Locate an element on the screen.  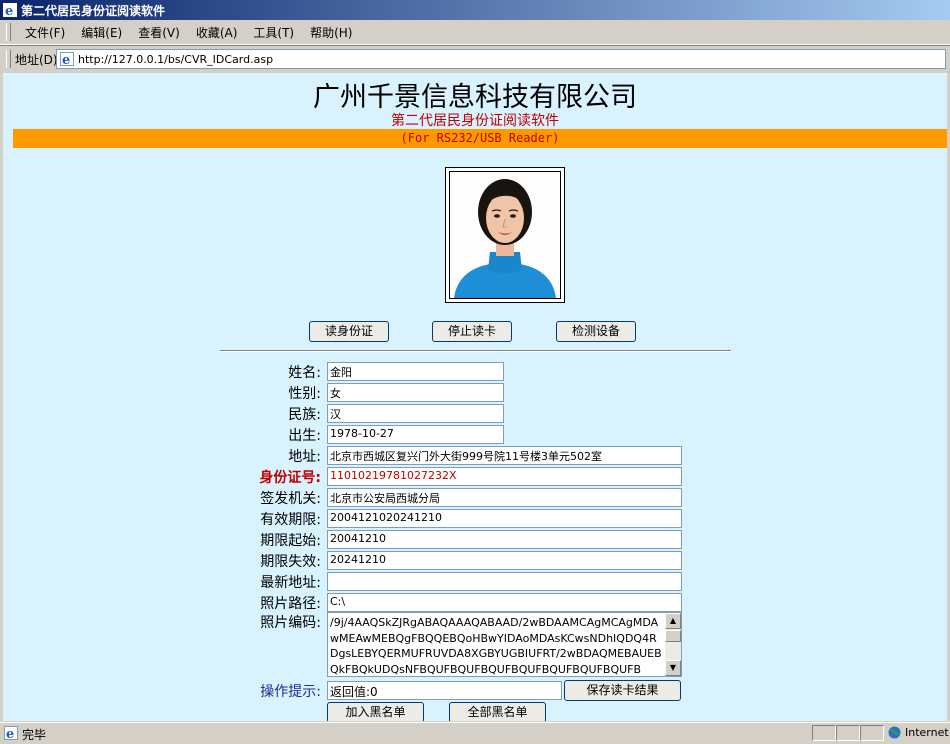
end-date-label: 期限失效: is located at coordinates (290, 562).